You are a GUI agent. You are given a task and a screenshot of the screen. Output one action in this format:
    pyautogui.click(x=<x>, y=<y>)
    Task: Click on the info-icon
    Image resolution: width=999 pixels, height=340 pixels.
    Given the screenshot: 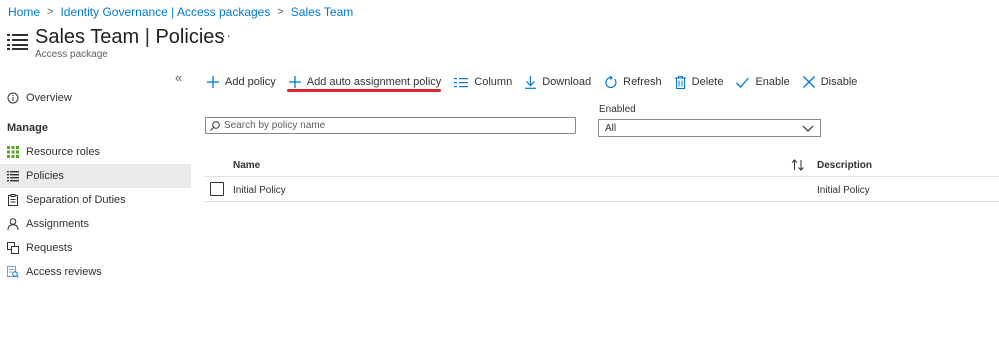 What is the action you would take?
    pyautogui.click(x=13, y=98)
    